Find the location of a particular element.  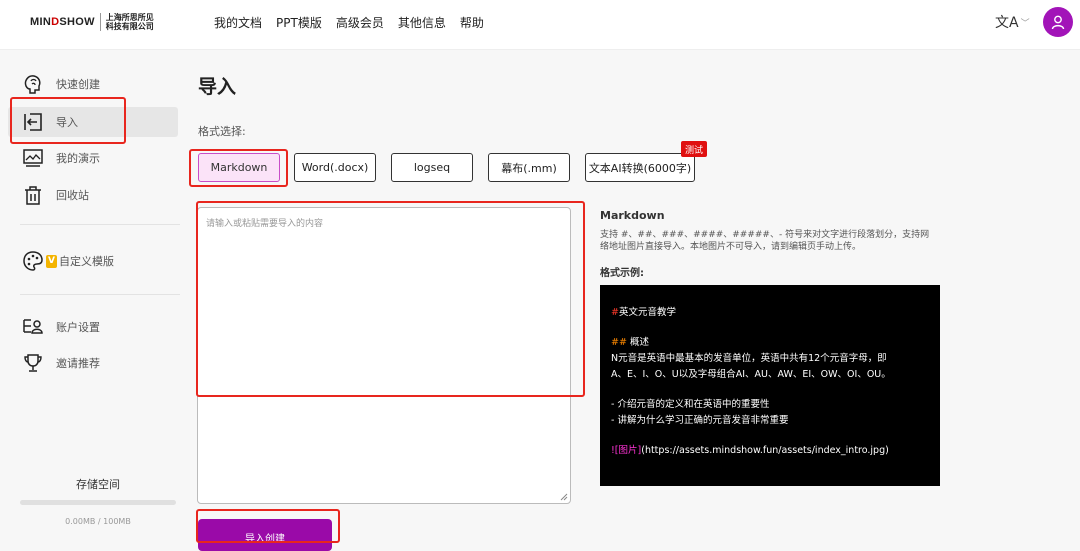

trash-icon is located at coordinates (33, 195).